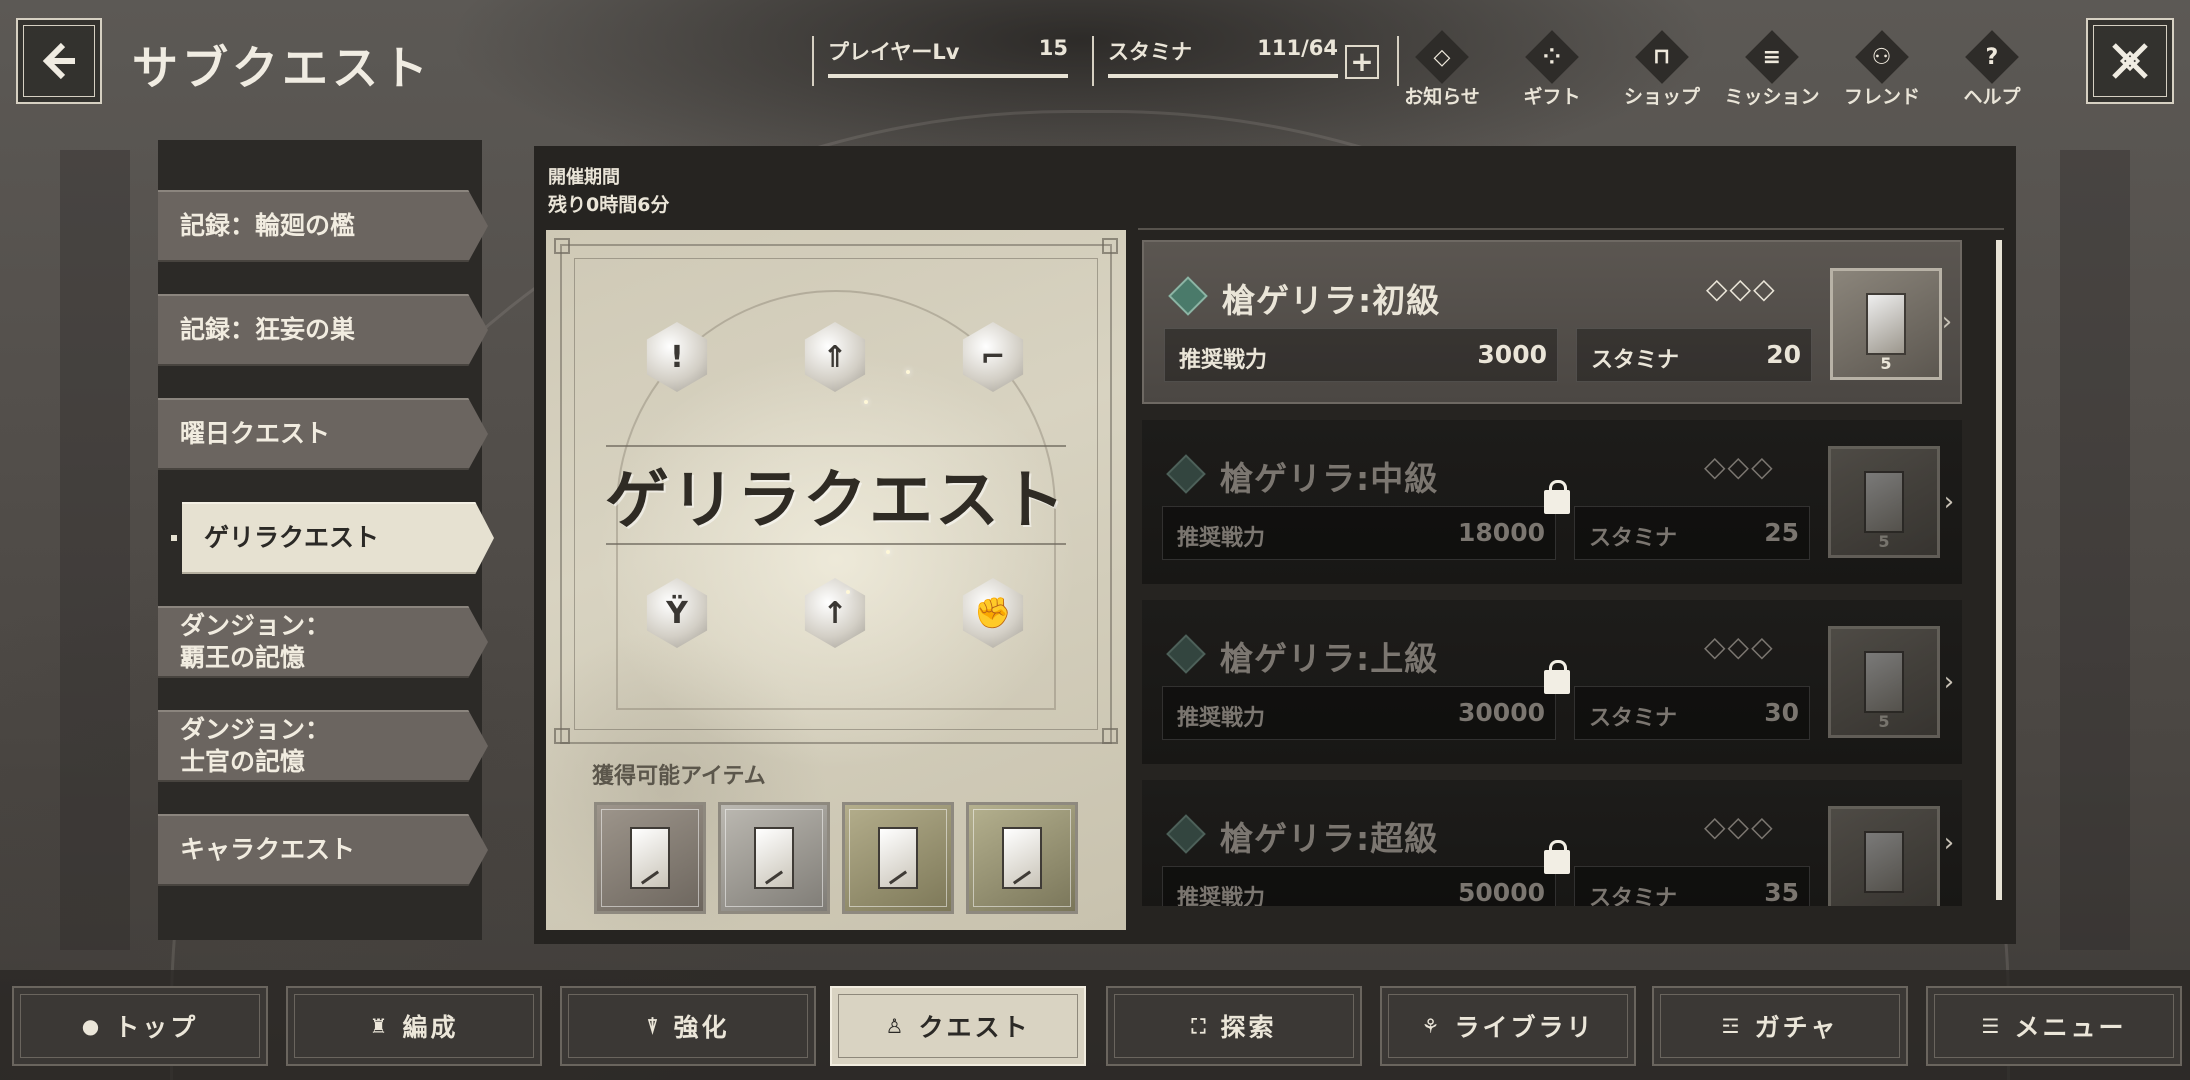  I want to click on tab-library: ⚘ ライブラリ, so click(1508, 1026).